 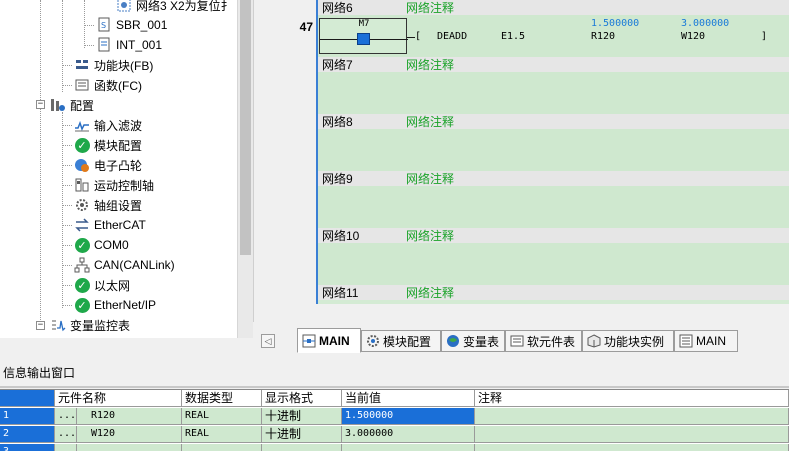 What do you see at coordinates (513, 36) in the screenshot?
I see `instruction-operand-1: E1.5` at bounding box center [513, 36].